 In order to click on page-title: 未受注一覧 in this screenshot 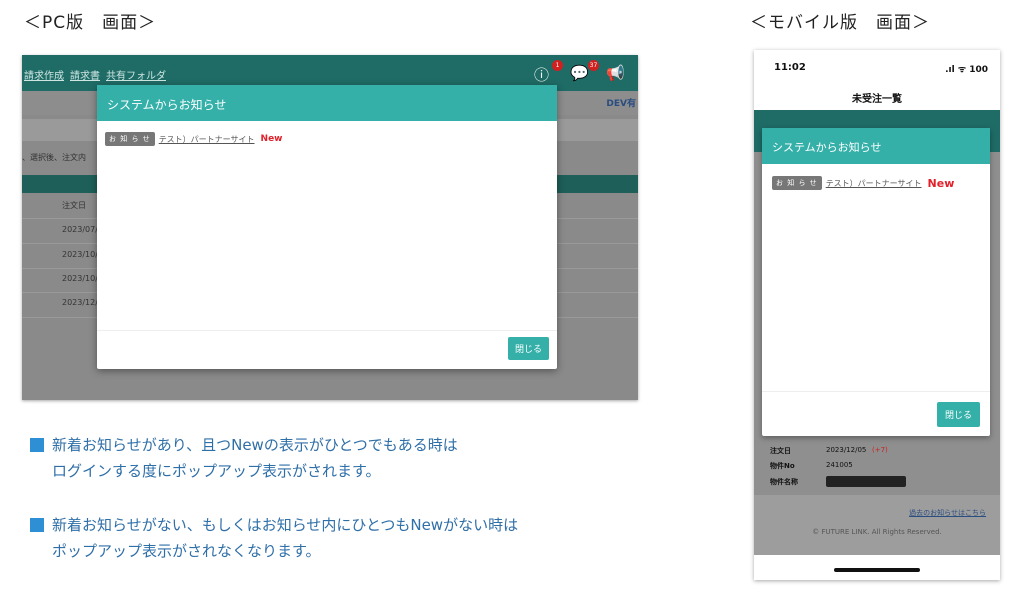, I will do `click(877, 99)`.